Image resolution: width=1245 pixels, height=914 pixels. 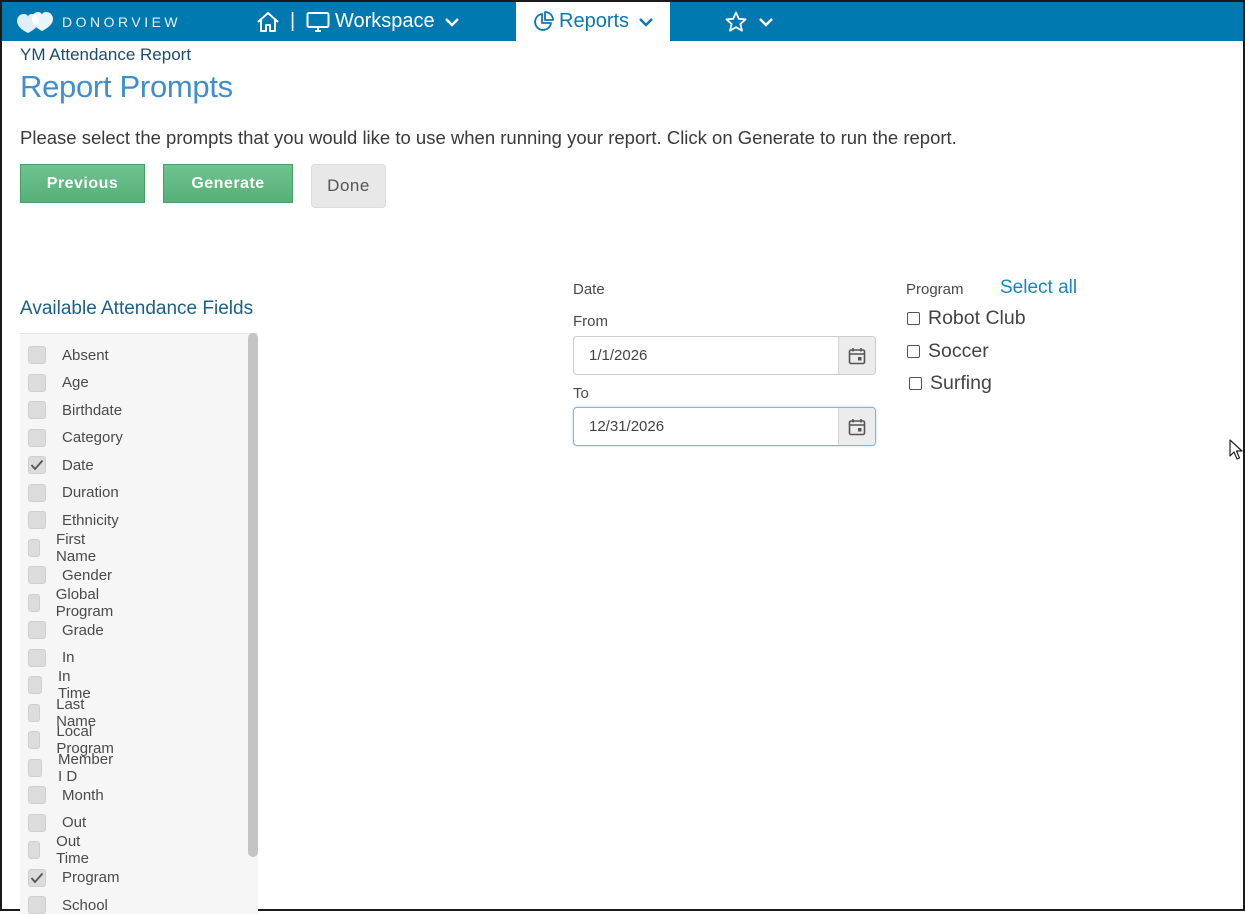 What do you see at coordinates (83, 630) in the screenshot?
I see `field-label: Grade` at bounding box center [83, 630].